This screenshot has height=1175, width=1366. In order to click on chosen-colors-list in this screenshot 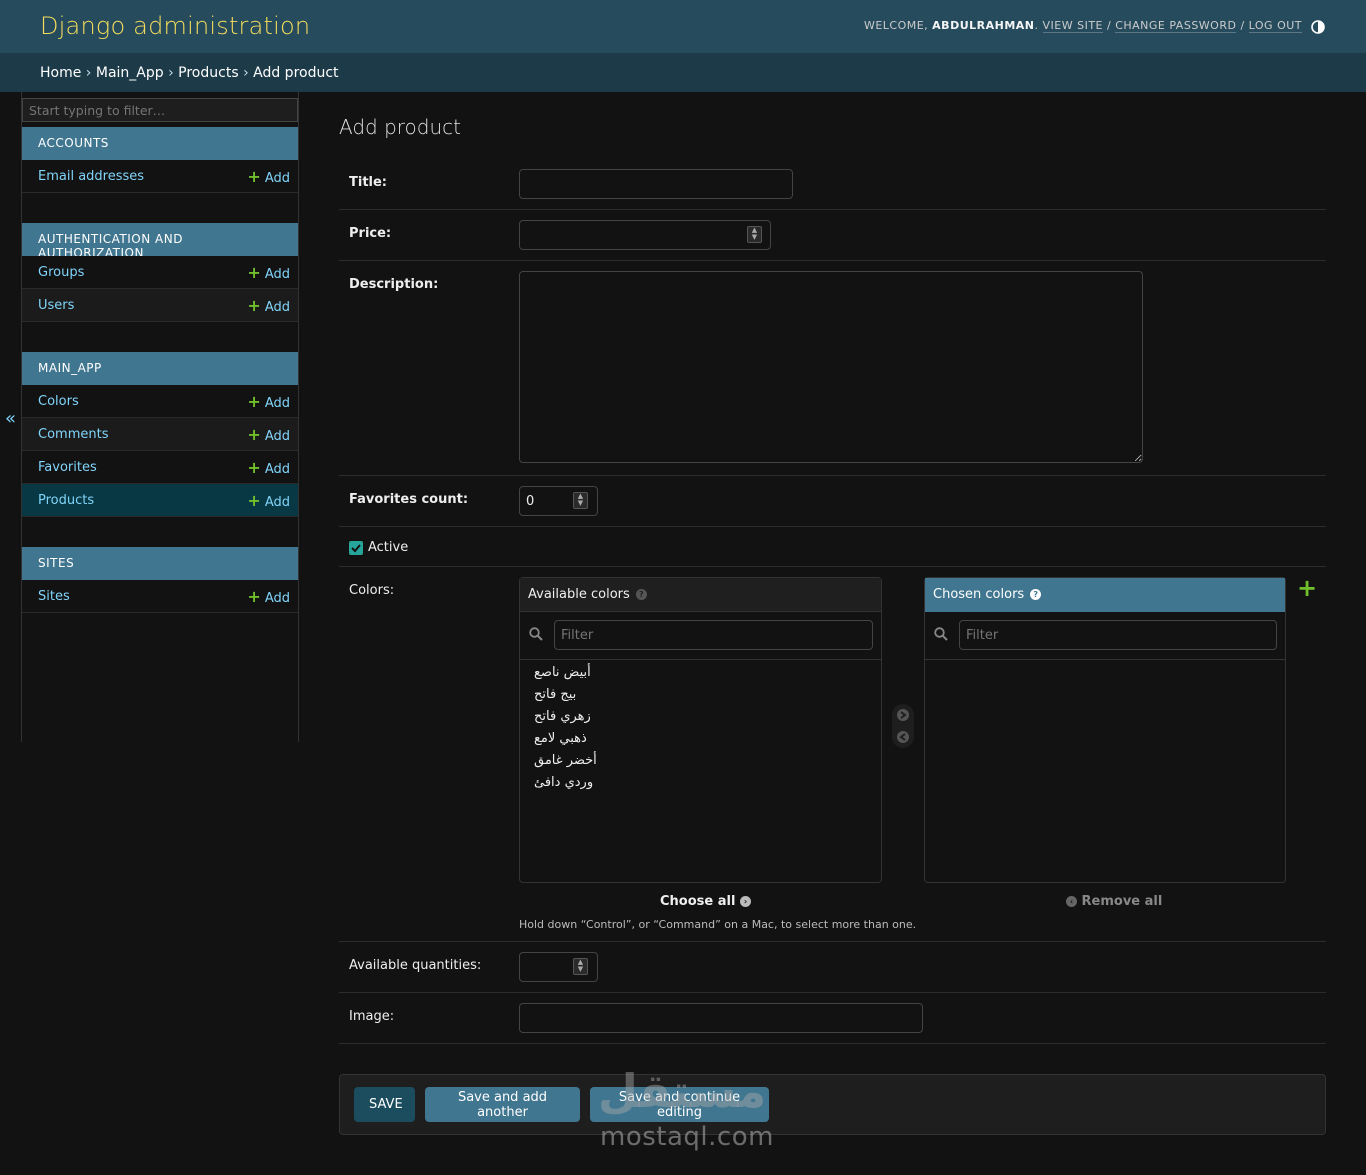, I will do `click(1105, 771)`.